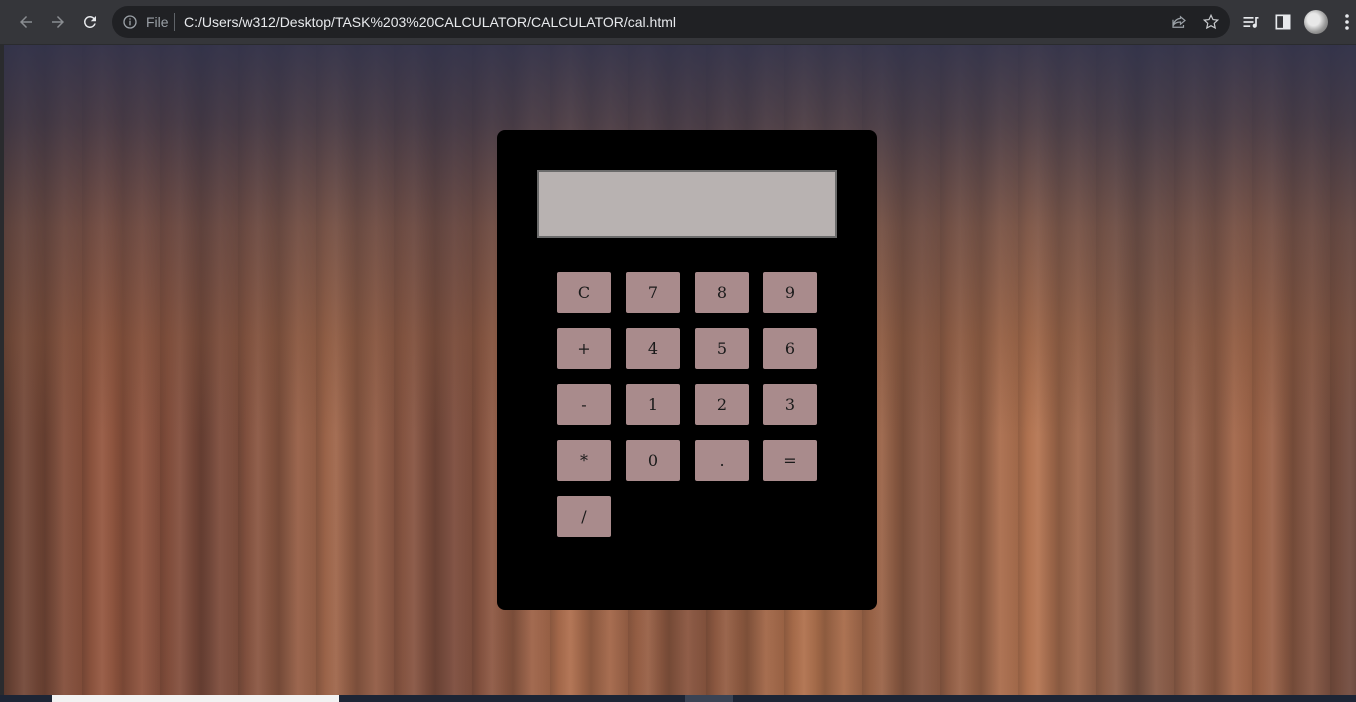 The width and height of the screenshot is (1356, 702). Describe the element at coordinates (687, 204) in the screenshot. I see `calculator-display` at that location.